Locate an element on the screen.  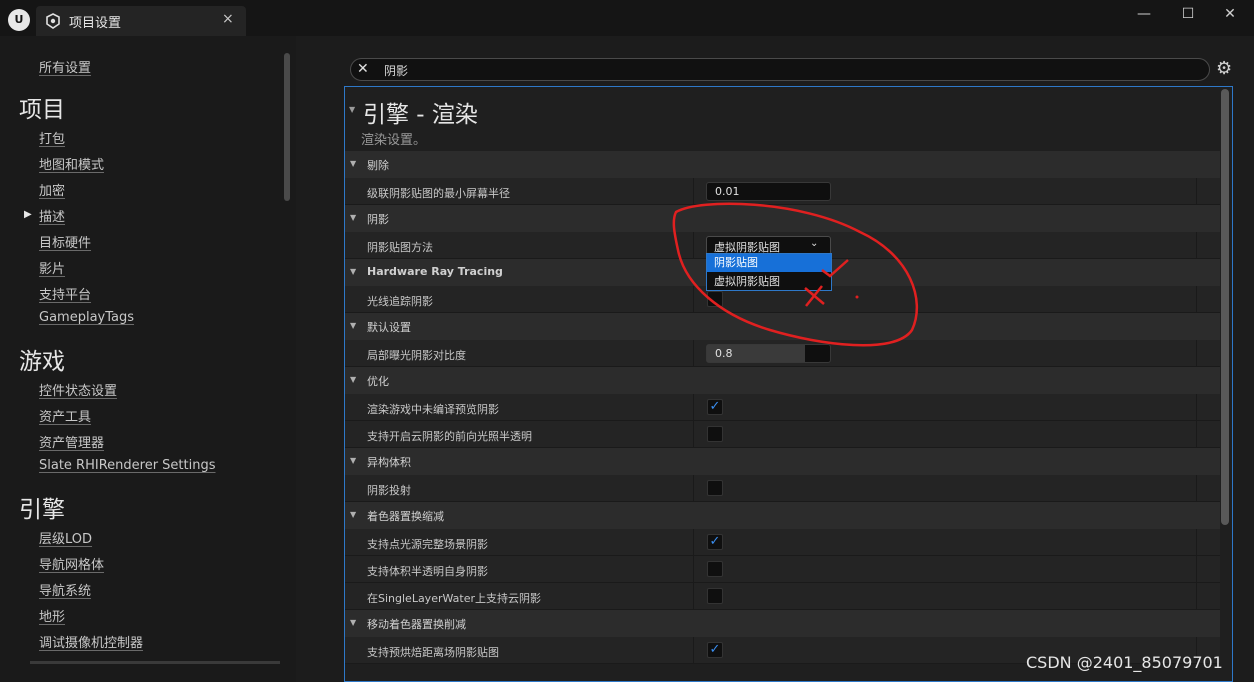
chevron-down-icon: ⌄ is located at coordinates (814, 243).